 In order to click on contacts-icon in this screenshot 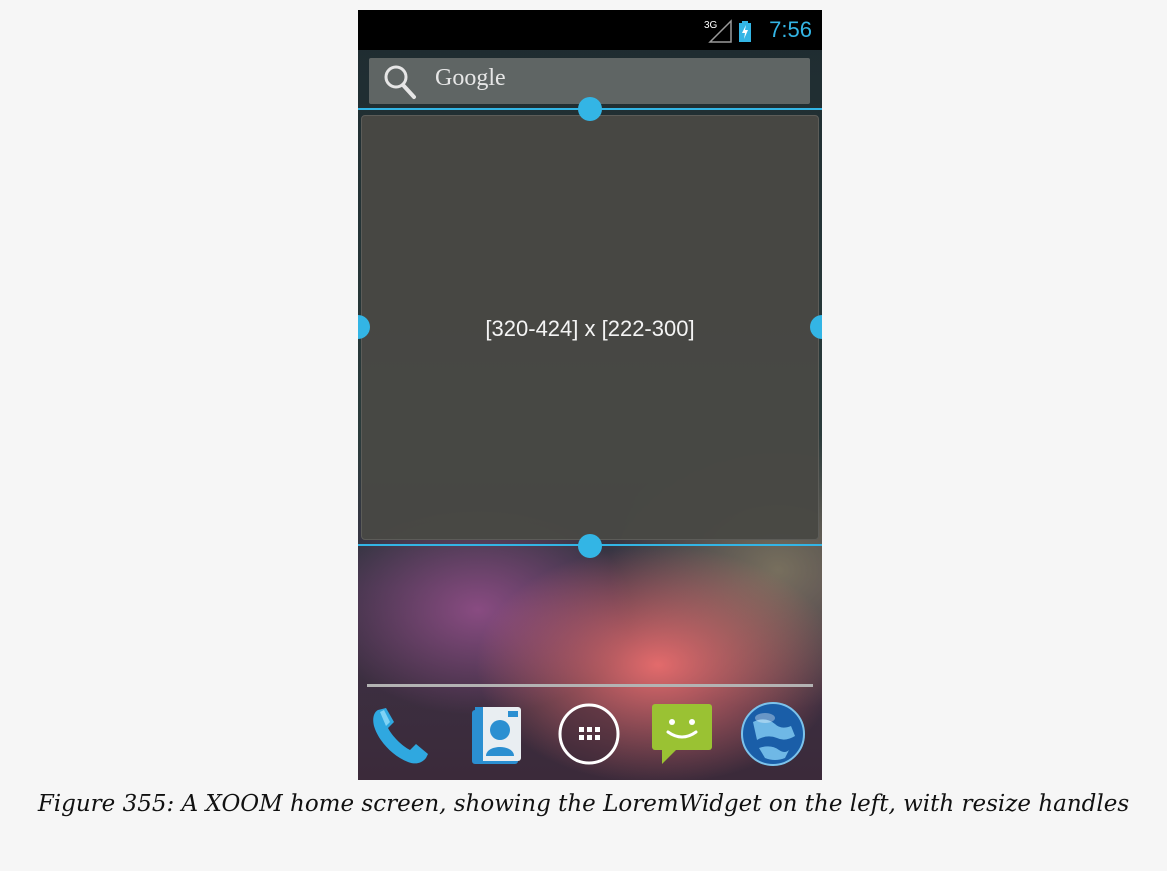, I will do `click(496, 734)`.